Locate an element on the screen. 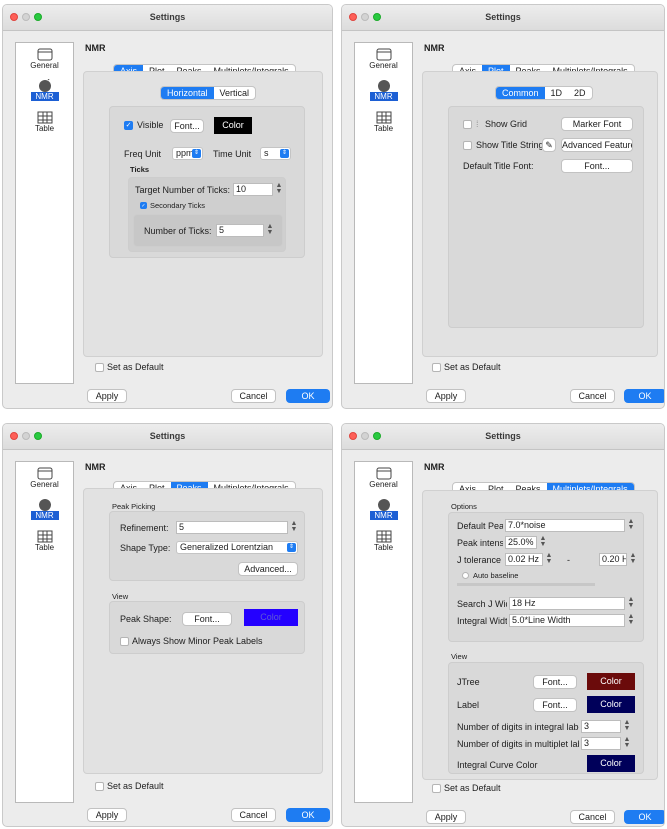 The width and height of the screenshot is (667, 829). default-peak-stepper: ▲ ▼ is located at coordinates (631, 525).